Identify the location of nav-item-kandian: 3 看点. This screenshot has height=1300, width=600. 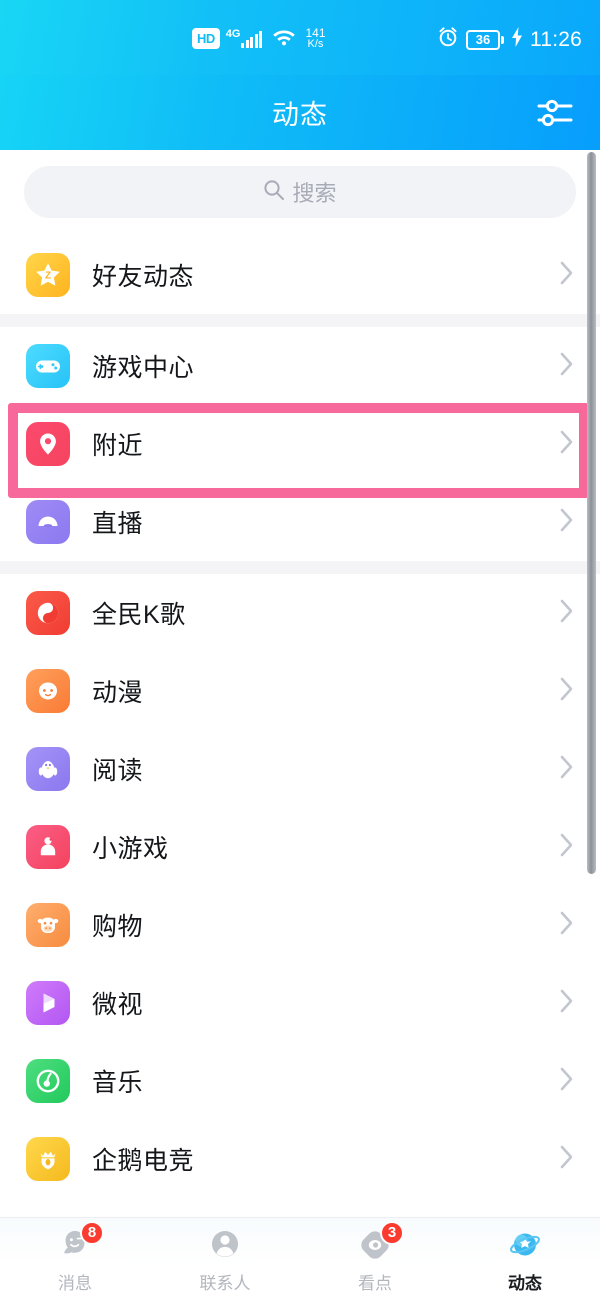
(375, 1259).